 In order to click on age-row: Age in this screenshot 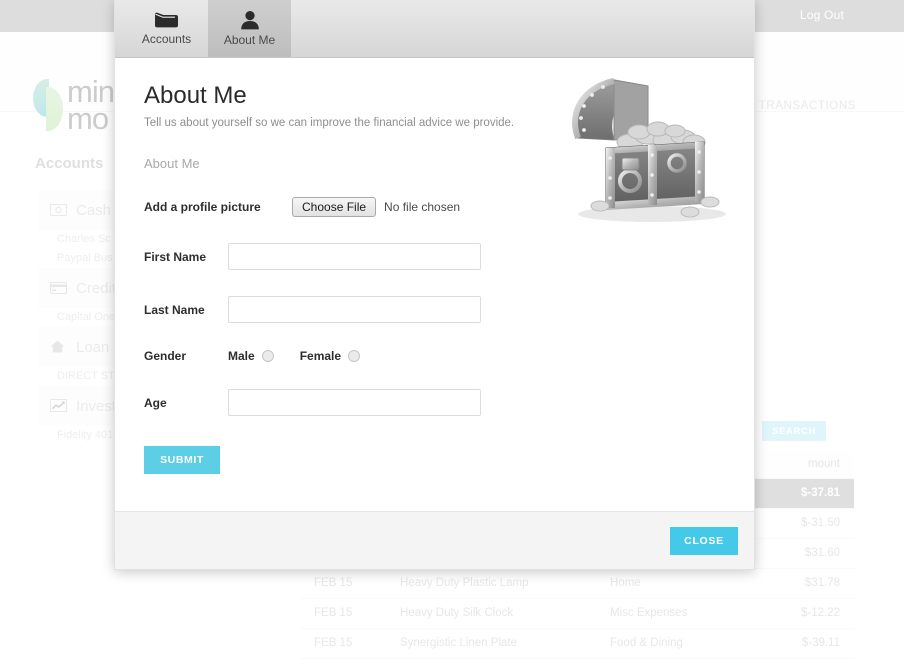, I will do `click(434, 402)`.